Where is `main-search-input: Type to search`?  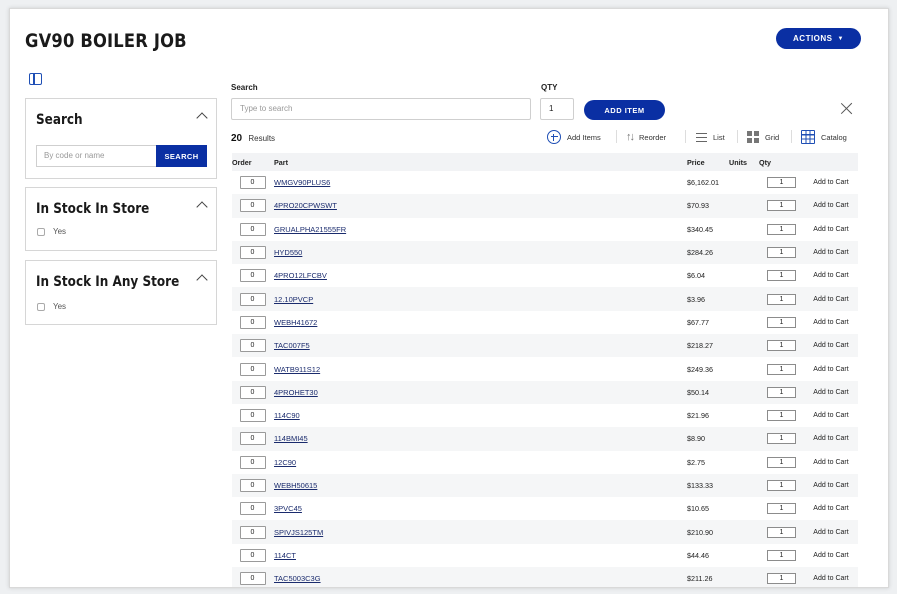 main-search-input: Type to search is located at coordinates (381, 109).